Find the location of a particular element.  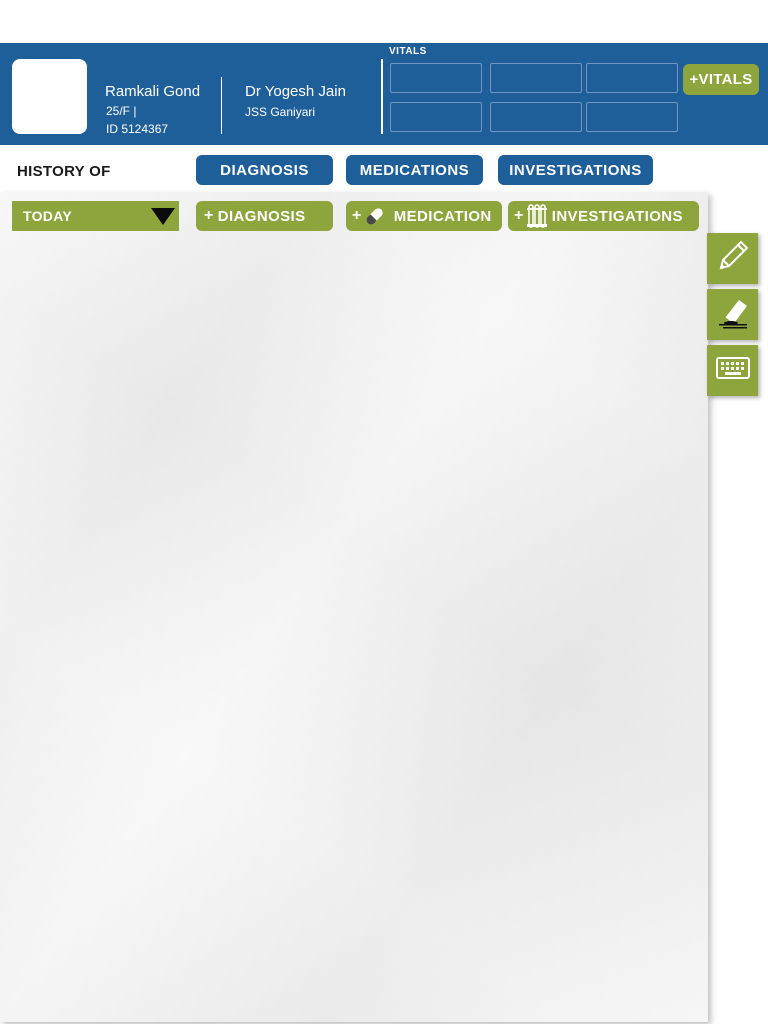

eraser-icon is located at coordinates (733, 314).